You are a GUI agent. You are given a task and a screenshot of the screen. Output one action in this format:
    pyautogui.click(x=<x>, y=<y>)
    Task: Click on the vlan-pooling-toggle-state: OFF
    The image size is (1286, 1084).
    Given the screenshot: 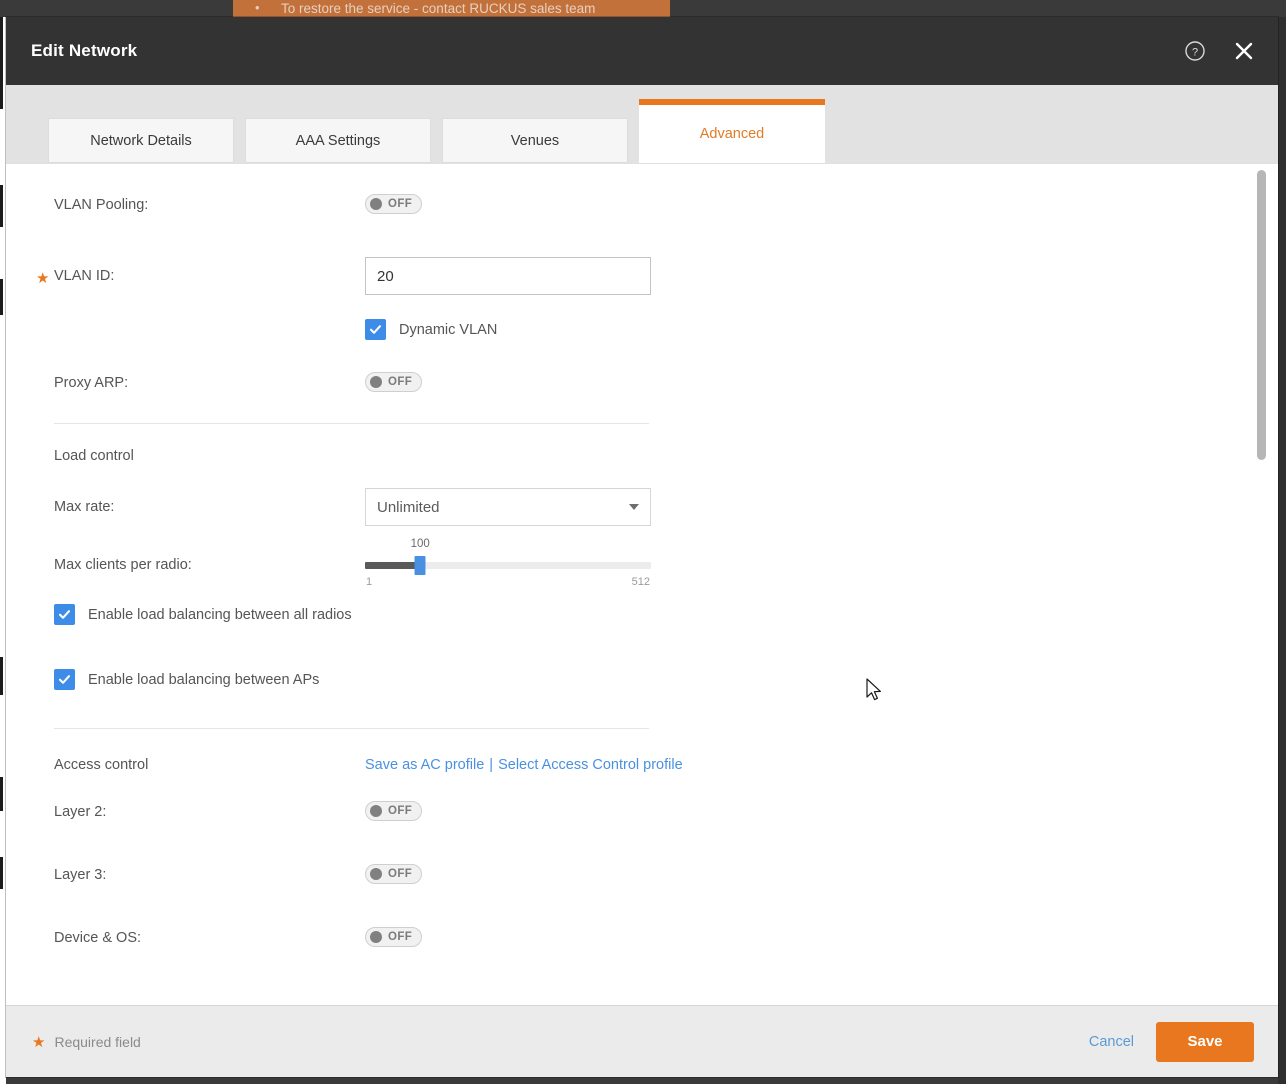 What is the action you would take?
    pyautogui.click(x=400, y=204)
    